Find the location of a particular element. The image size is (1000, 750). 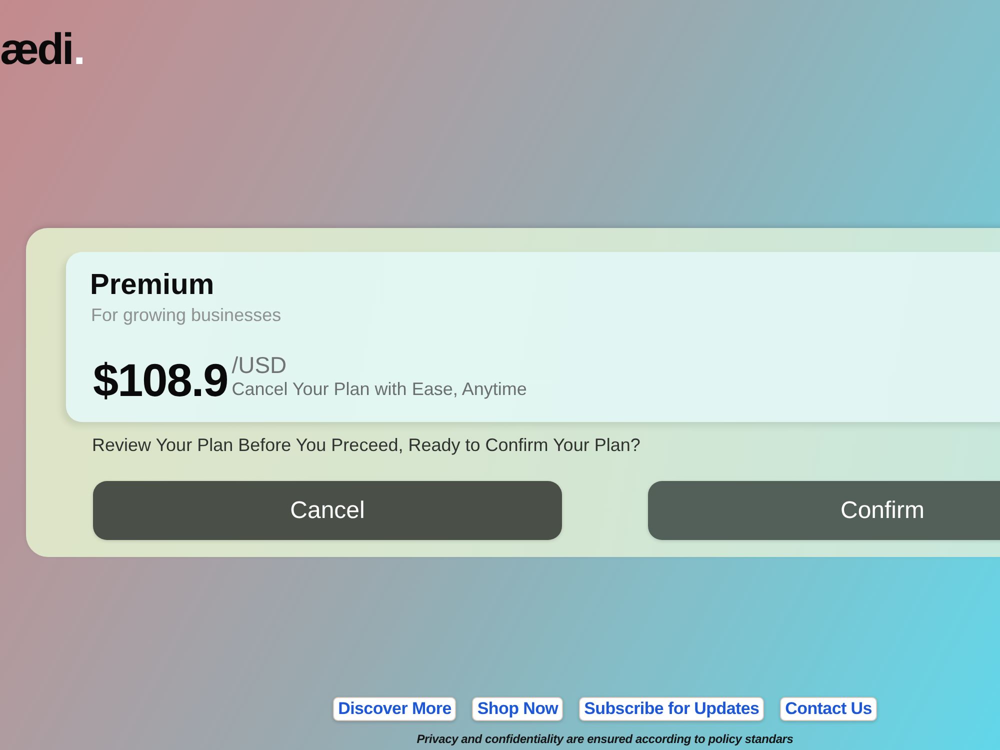

price-currency: /USD is located at coordinates (260, 365).